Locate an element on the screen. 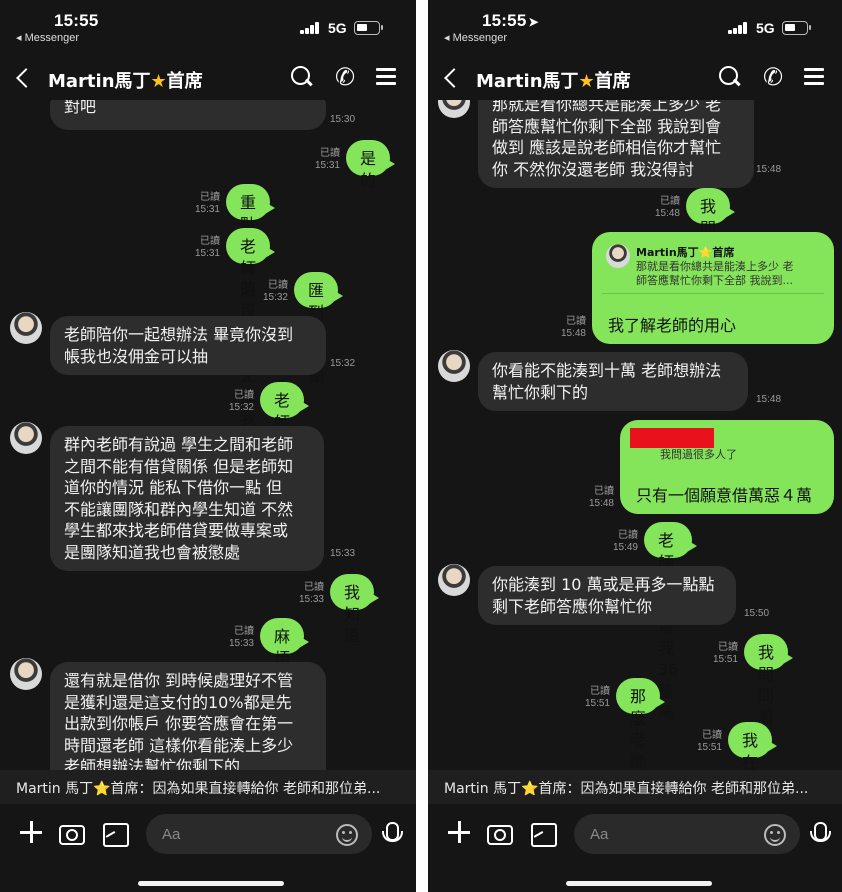 This screenshot has height=892, width=842. message-bubble: 那麼老師是要匯來我戶頭 is located at coordinates (641, 724).